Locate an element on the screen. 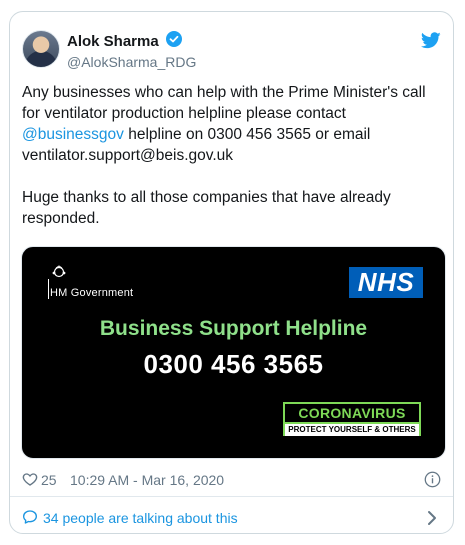  hm-government-label: HM Government is located at coordinates (92, 293).